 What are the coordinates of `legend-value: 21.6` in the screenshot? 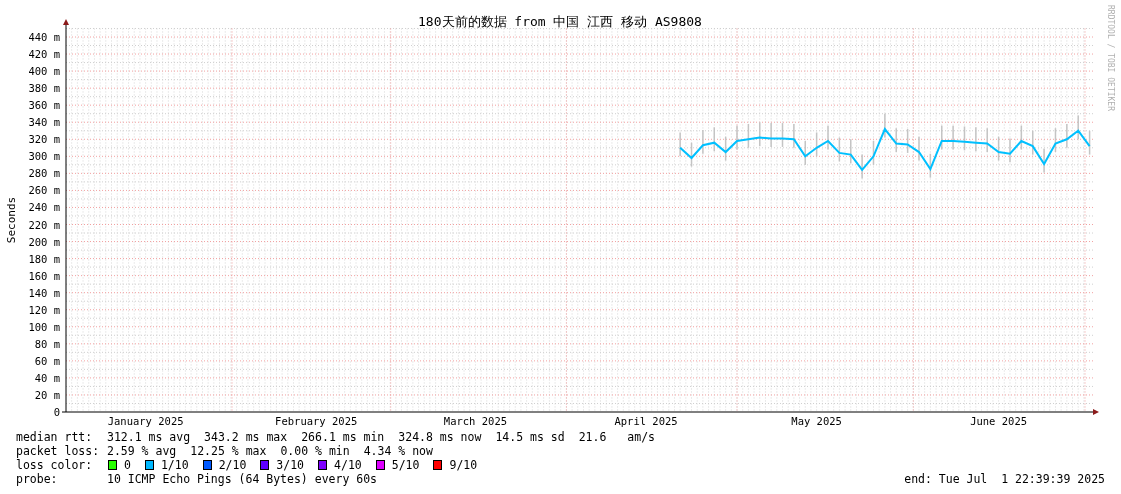 It's located at (592, 437).